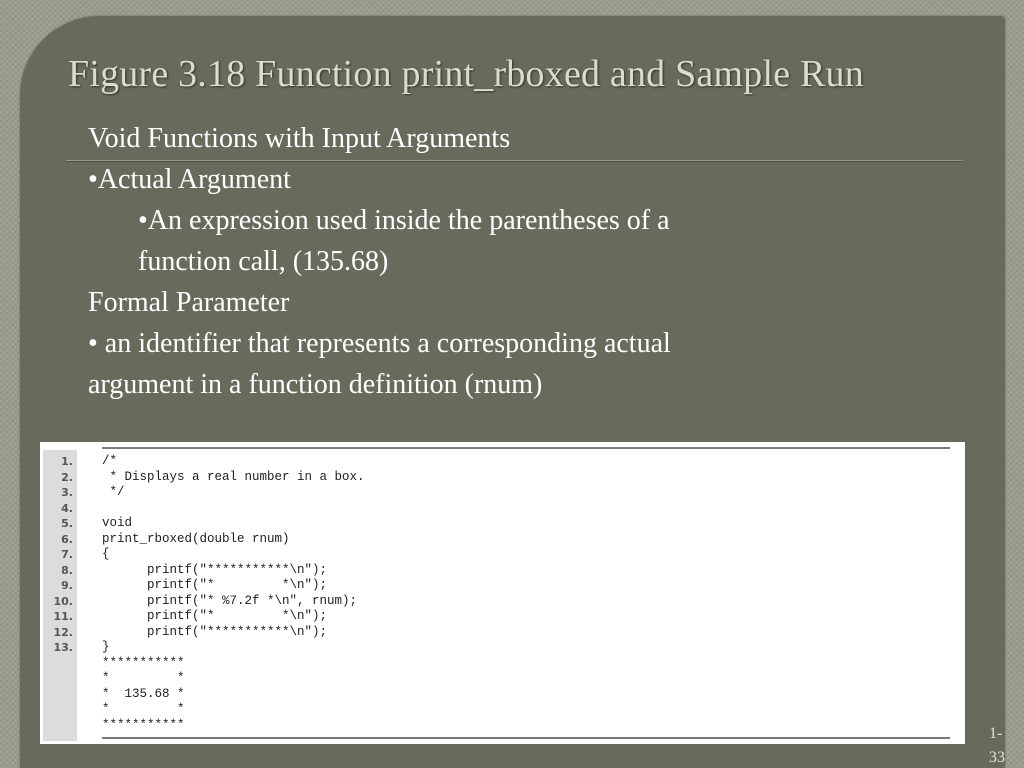  I want to click on line-number: 3., so click(67, 492).